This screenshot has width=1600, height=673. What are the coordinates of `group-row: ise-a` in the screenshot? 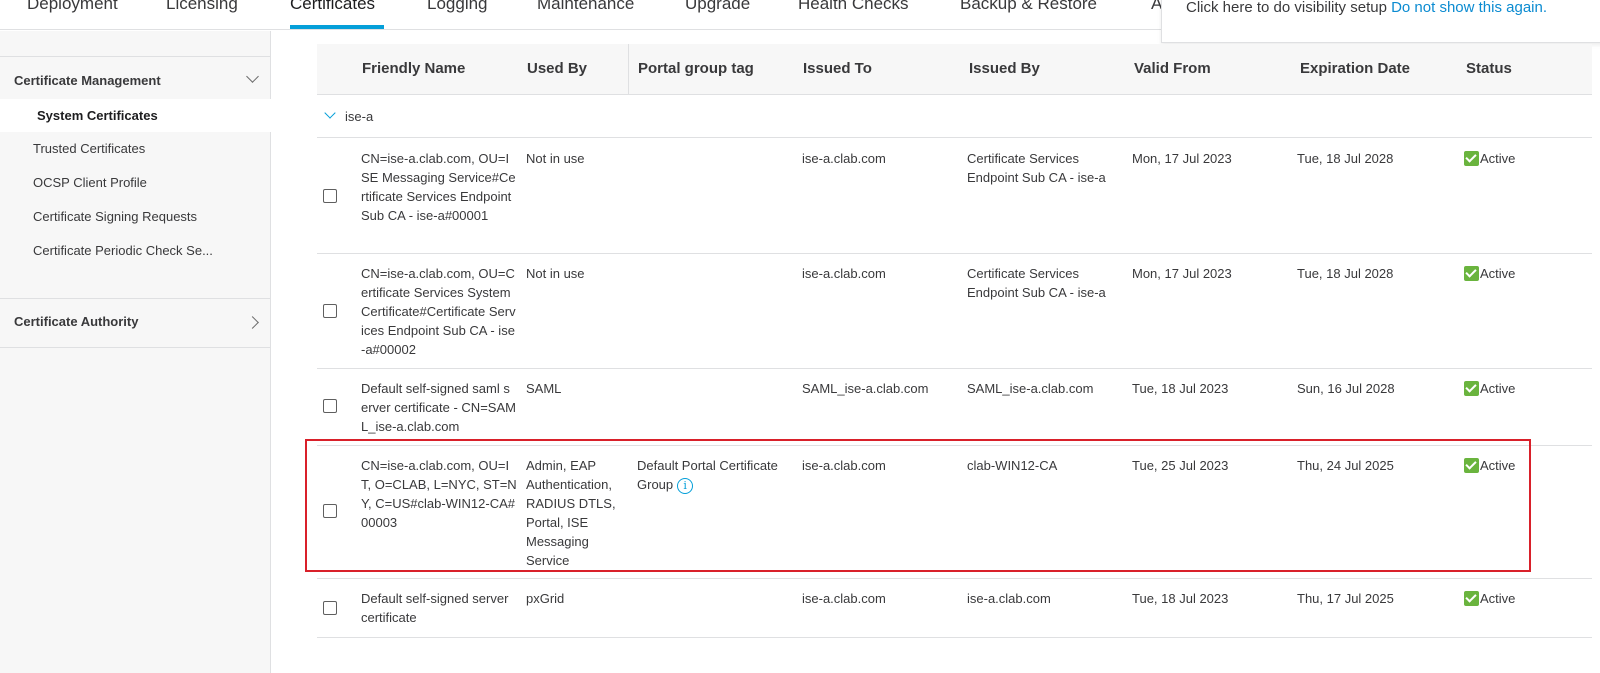 It's located at (954, 117).